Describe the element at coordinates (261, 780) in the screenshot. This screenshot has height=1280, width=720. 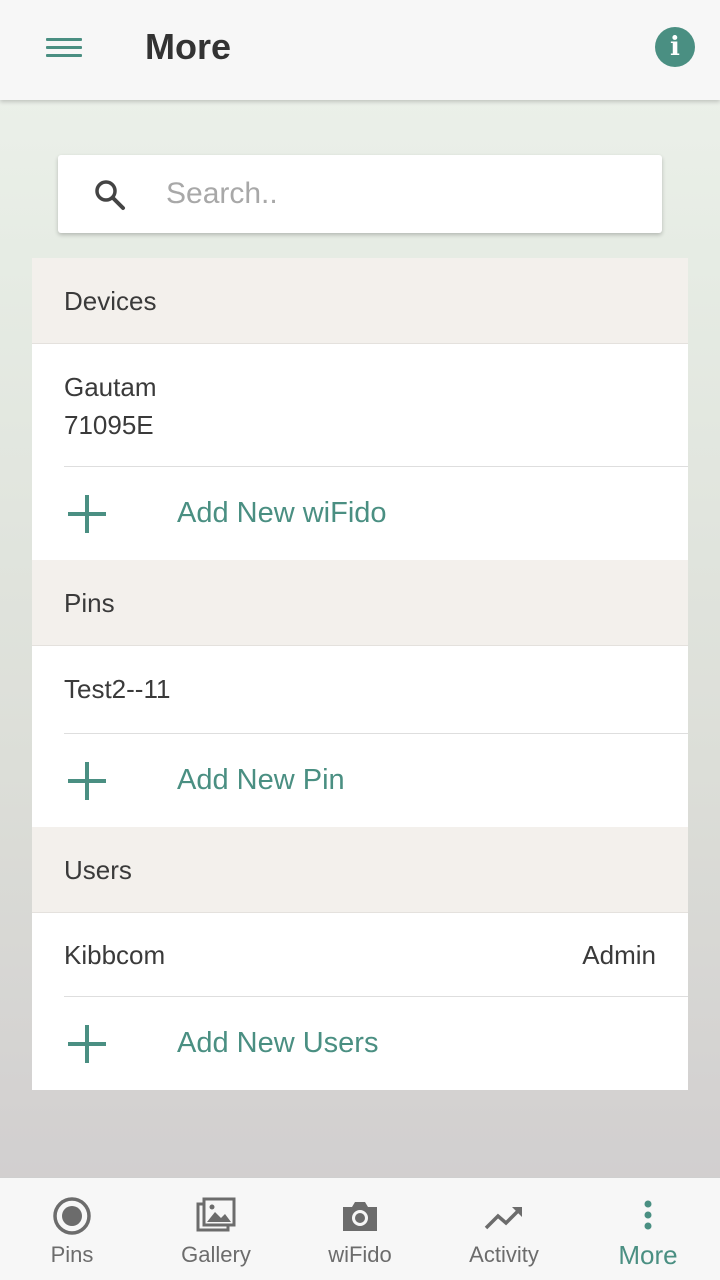
I see `add-new-pin-label: Add New Pin` at that location.